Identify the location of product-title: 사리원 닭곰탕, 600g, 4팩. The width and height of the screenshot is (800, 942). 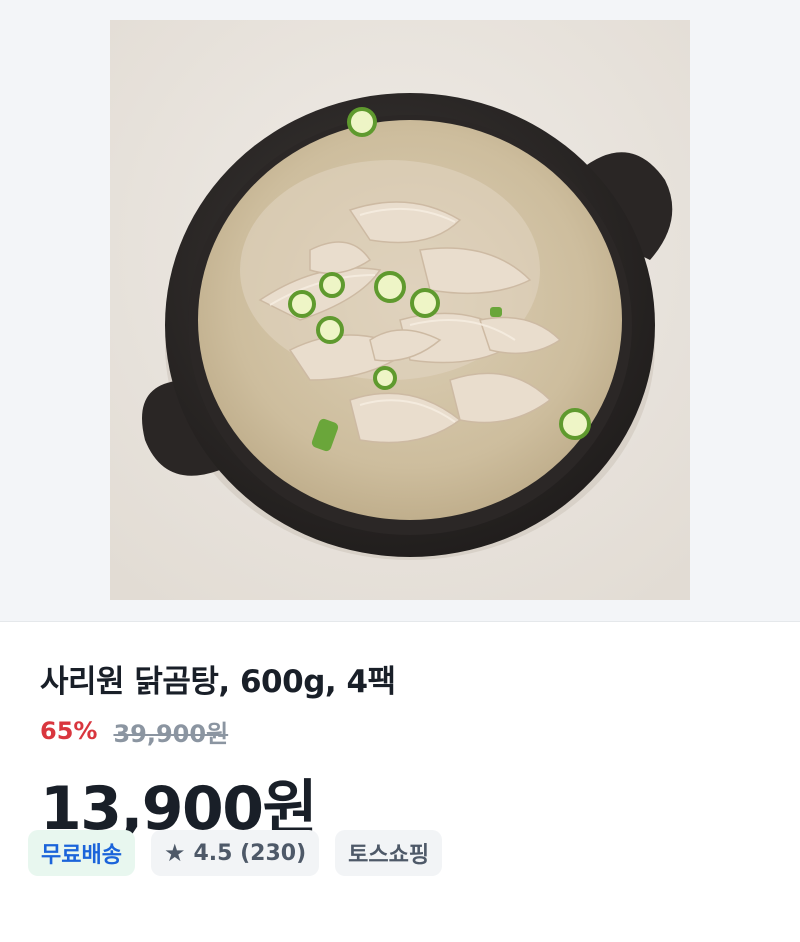
(218, 682).